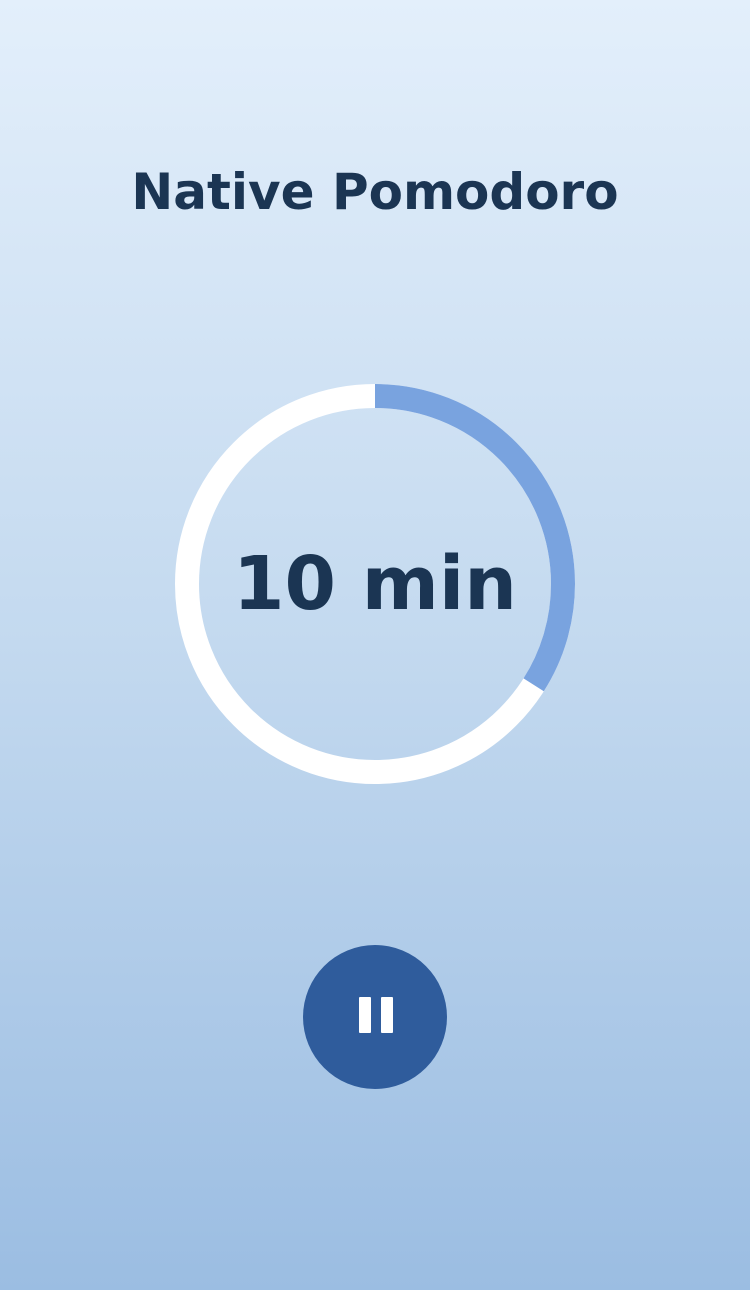  What do you see at coordinates (365, 1015) in the screenshot?
I see `pause-icon-bar-left` at bounding box center [365, 1015].